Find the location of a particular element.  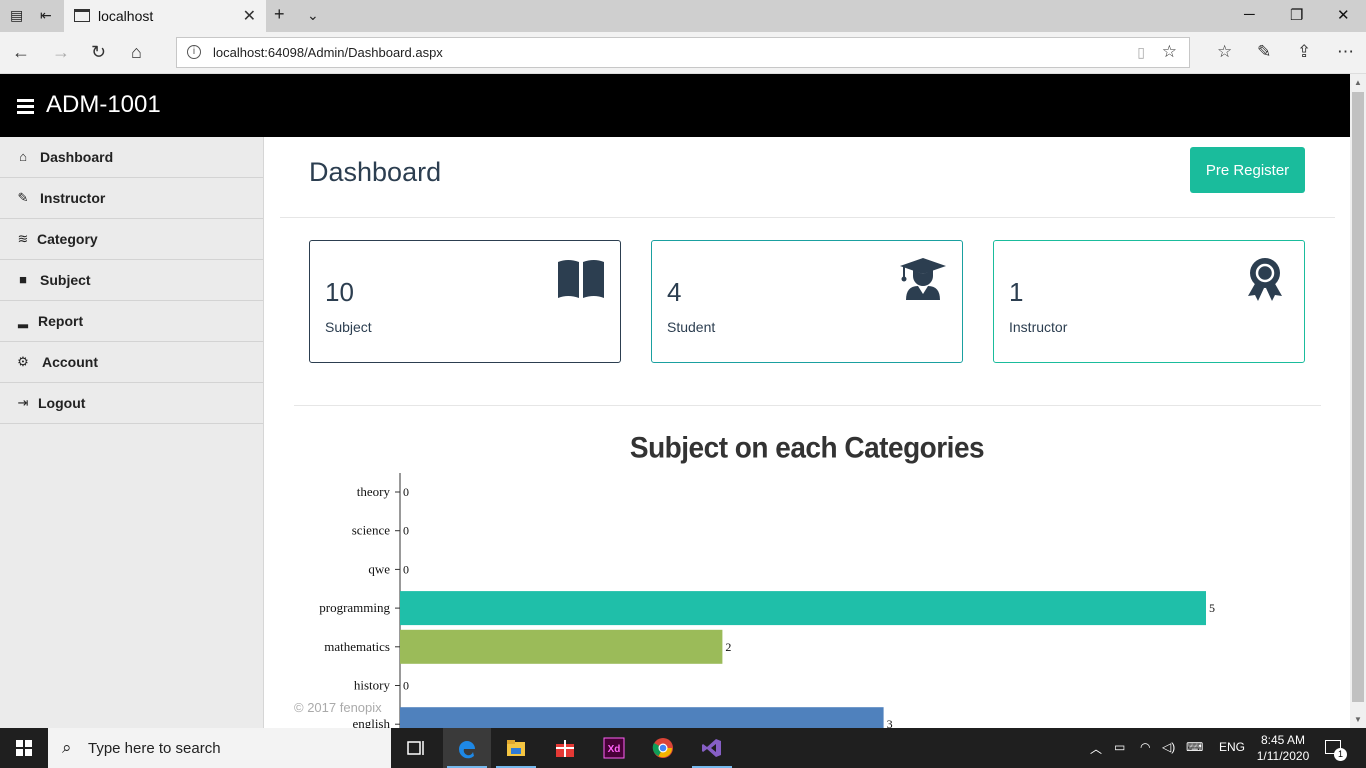

bar-english is located at coordinates (642, 717).